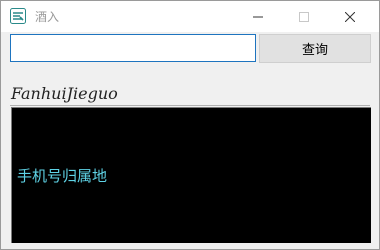 The image size is (380, 250). Describe the element at coordinates (133, 48) in the screenshot. I see `phone-number-input` at that location.